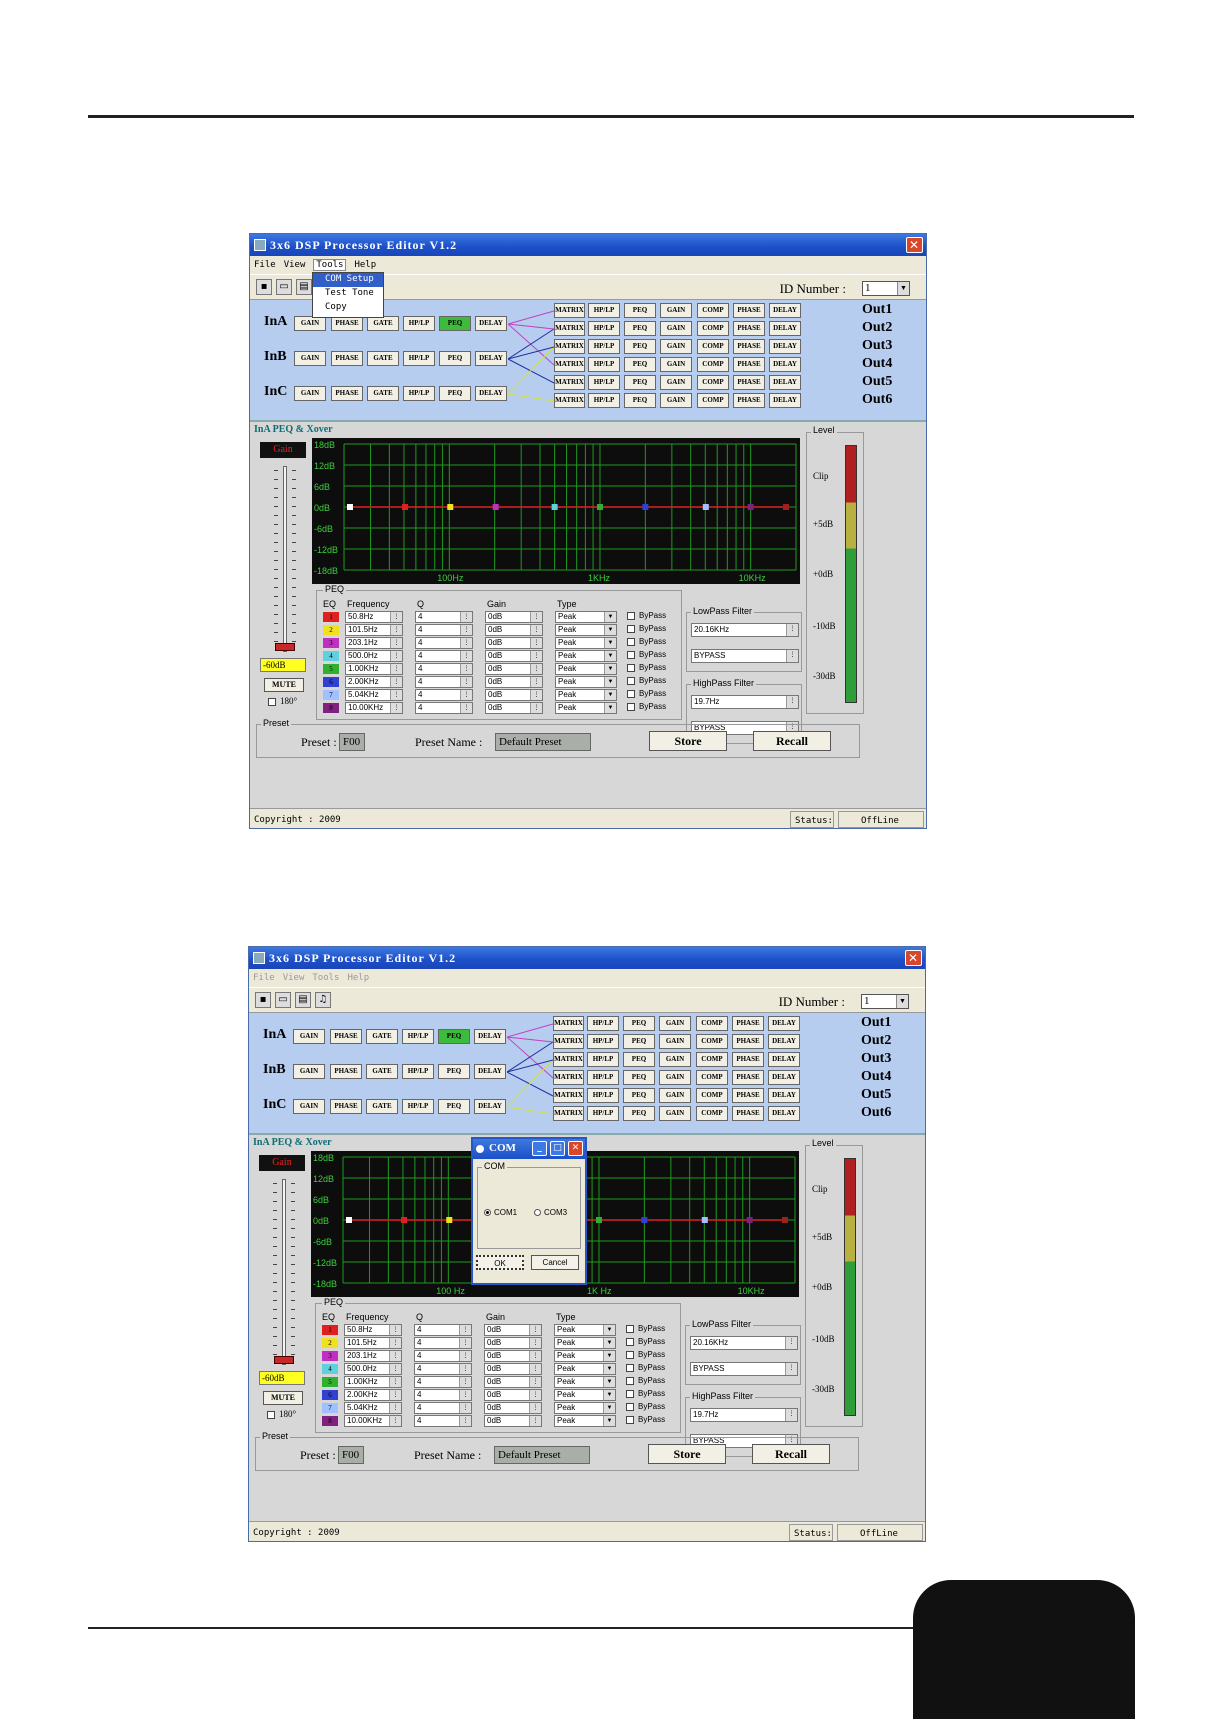  I want to click on output-6-phase-button: PHASE, so click(749, 400).